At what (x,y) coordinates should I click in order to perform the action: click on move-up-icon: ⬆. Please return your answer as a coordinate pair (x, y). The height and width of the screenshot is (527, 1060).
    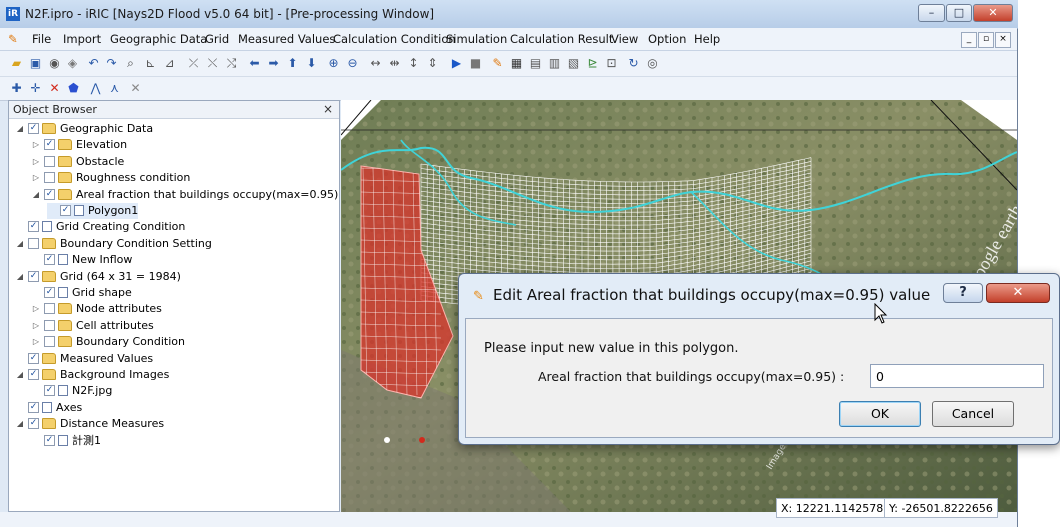
    Looking at the image, I should click on (292, 63).